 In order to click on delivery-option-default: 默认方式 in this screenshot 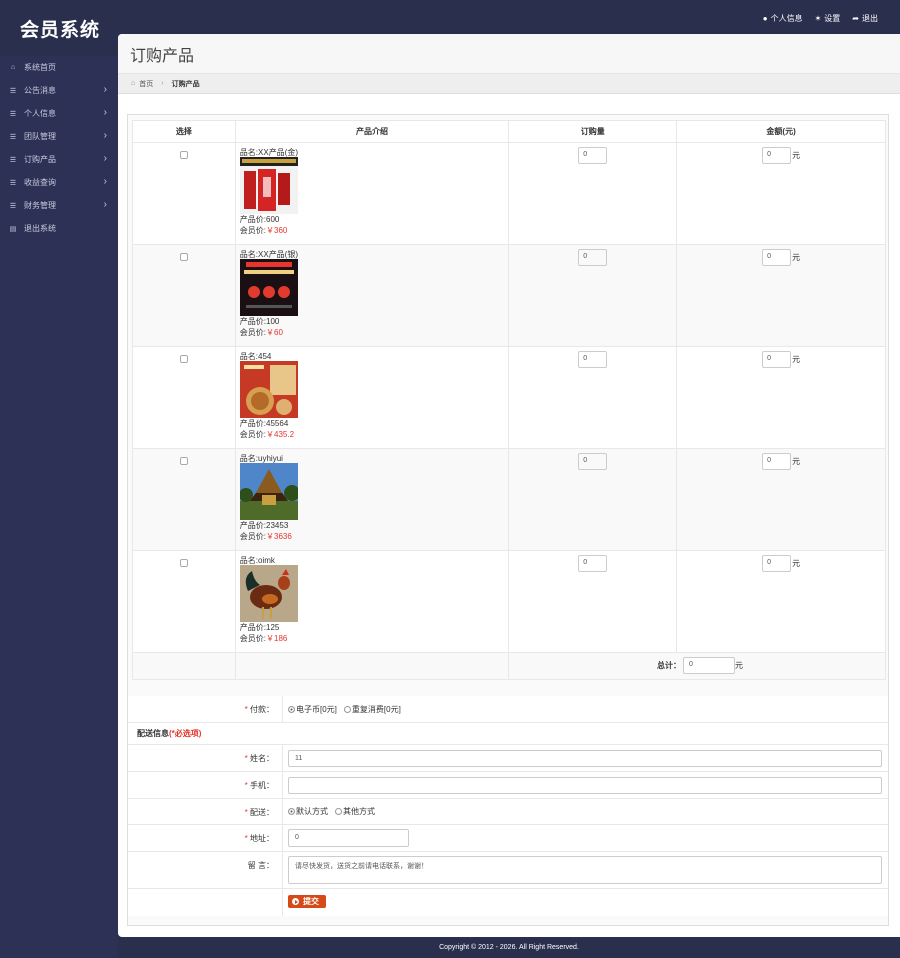, I will do `click(308, 811)`.